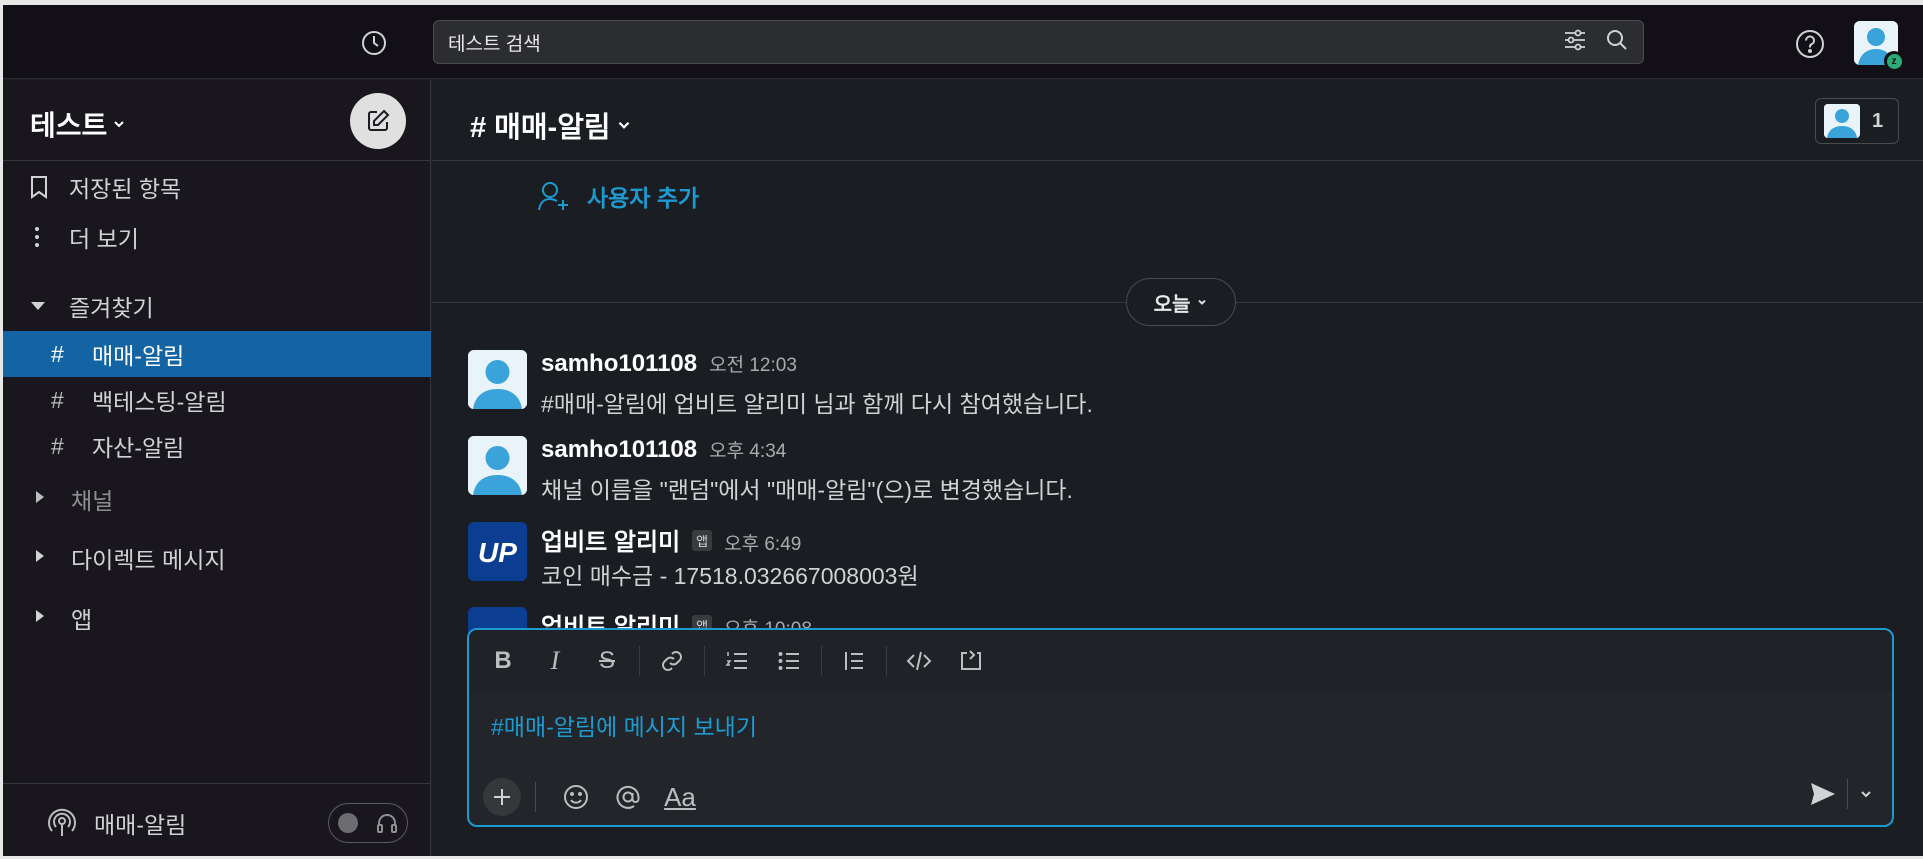 This screenshot has height=859, width=1923. I want to click on section-direct-messages: 다이렉트 메시지, so click(217, 558).